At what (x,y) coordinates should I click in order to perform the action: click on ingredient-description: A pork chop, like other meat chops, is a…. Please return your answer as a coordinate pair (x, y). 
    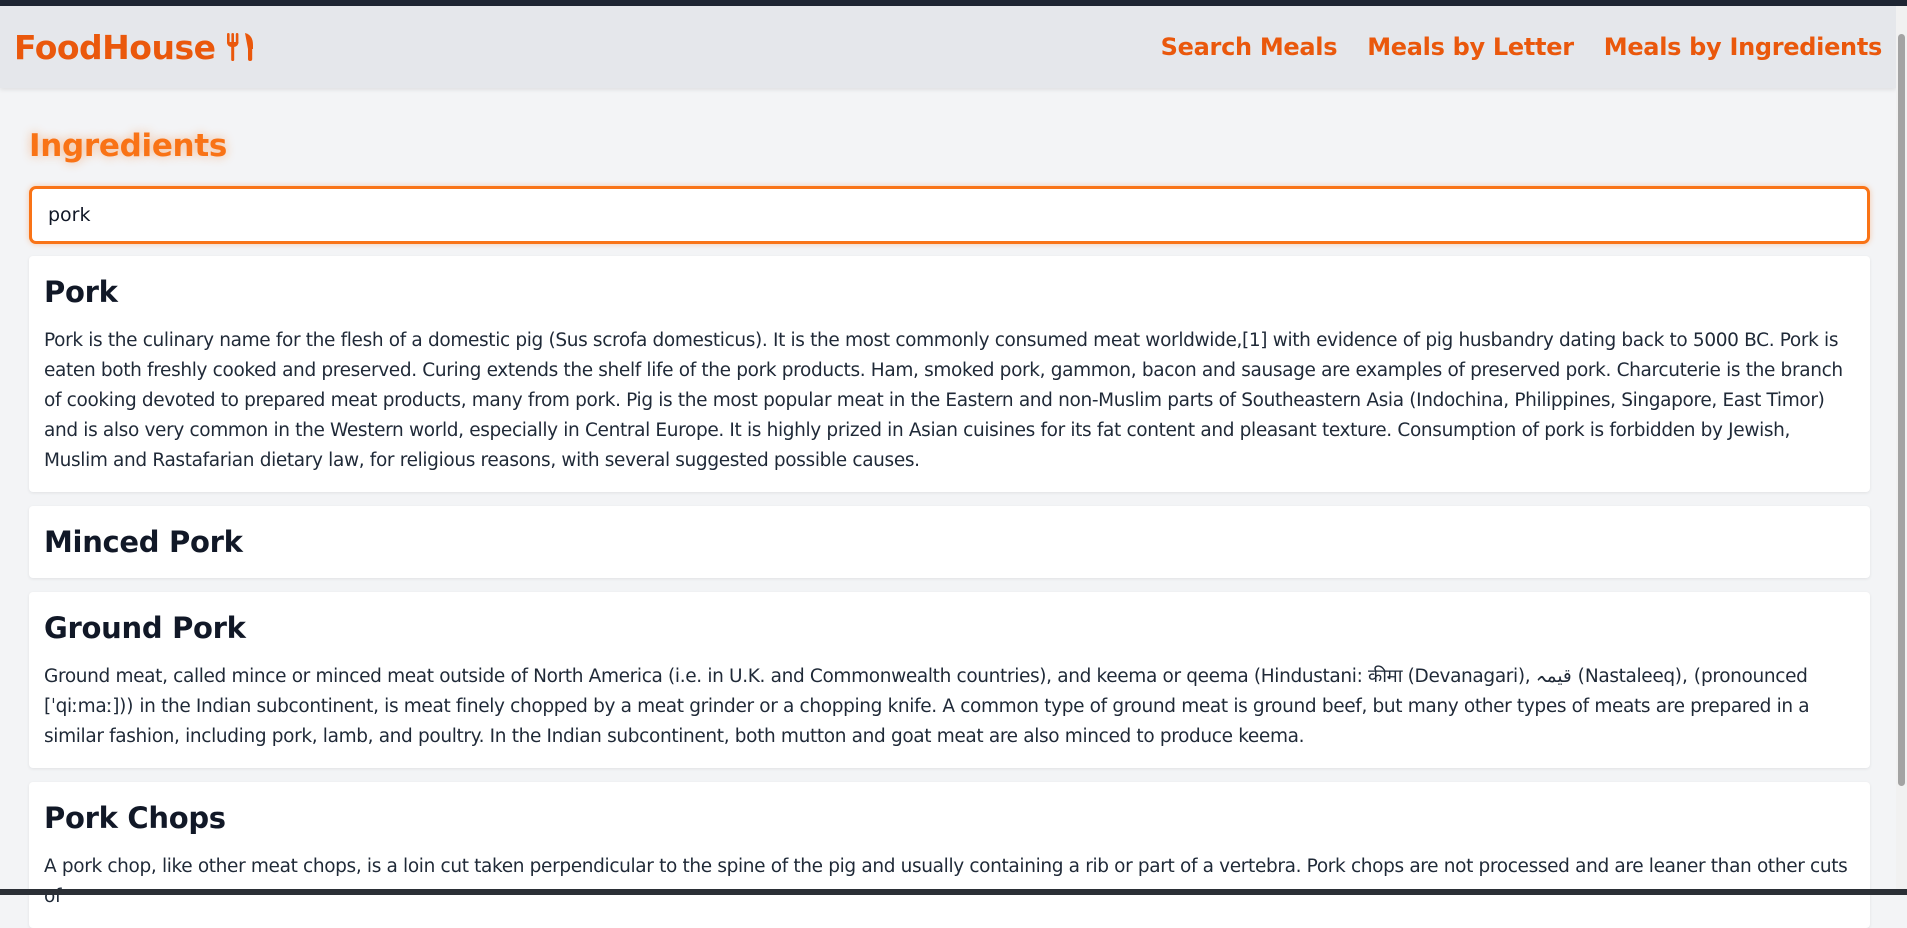
    Looking at the image, I should click on (949, 882).